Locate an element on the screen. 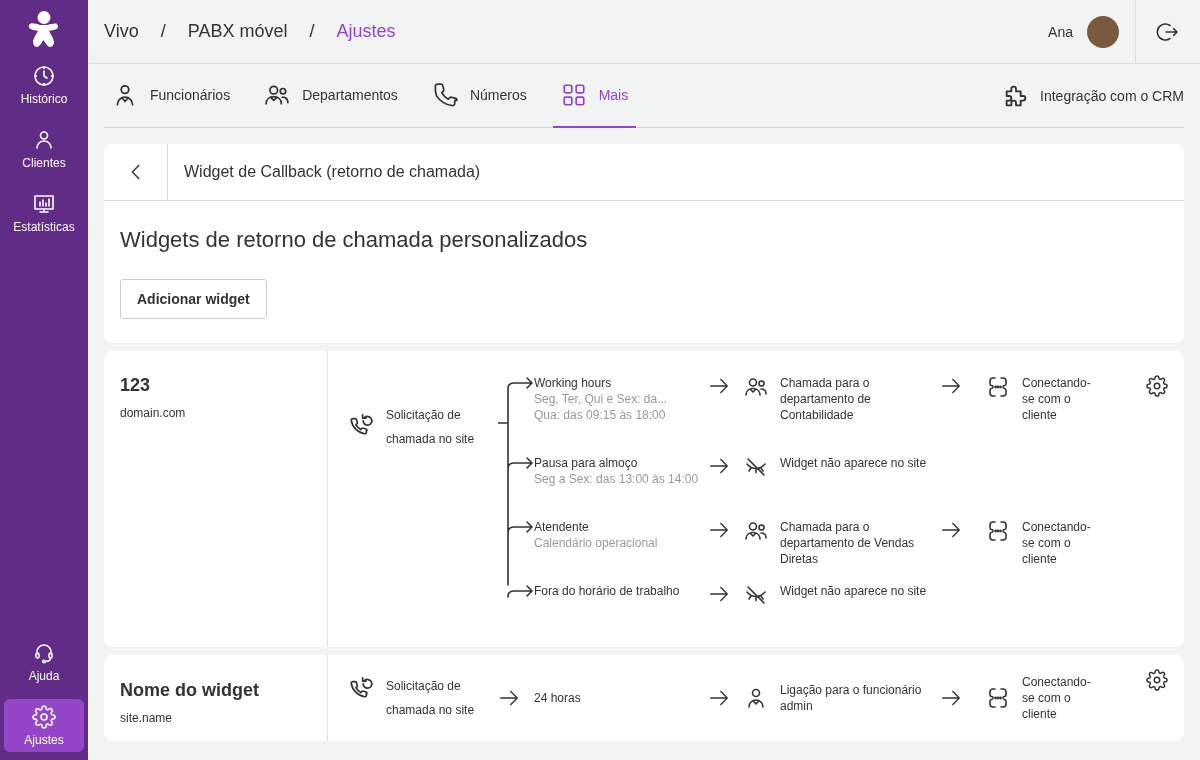 This screenshot has height=760, width=1200. add-widget-button: Adicionar widget is located at coordinates (193, 299).